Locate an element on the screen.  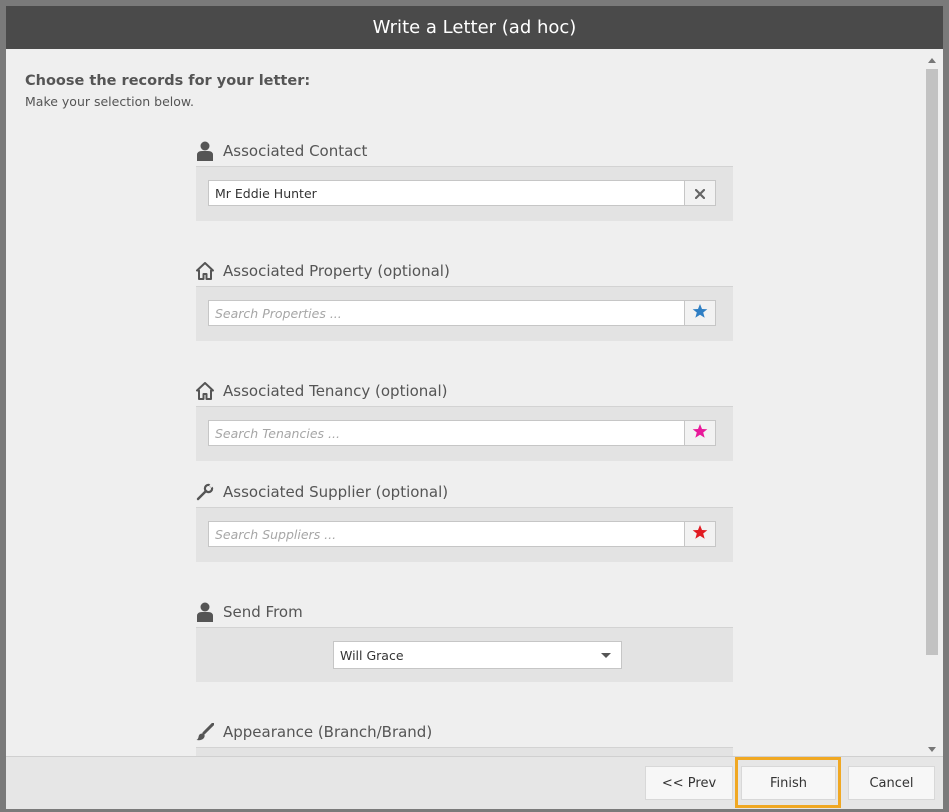
dialog-footer: << Prev Finish Cancel is located at coordinates (474, 782).